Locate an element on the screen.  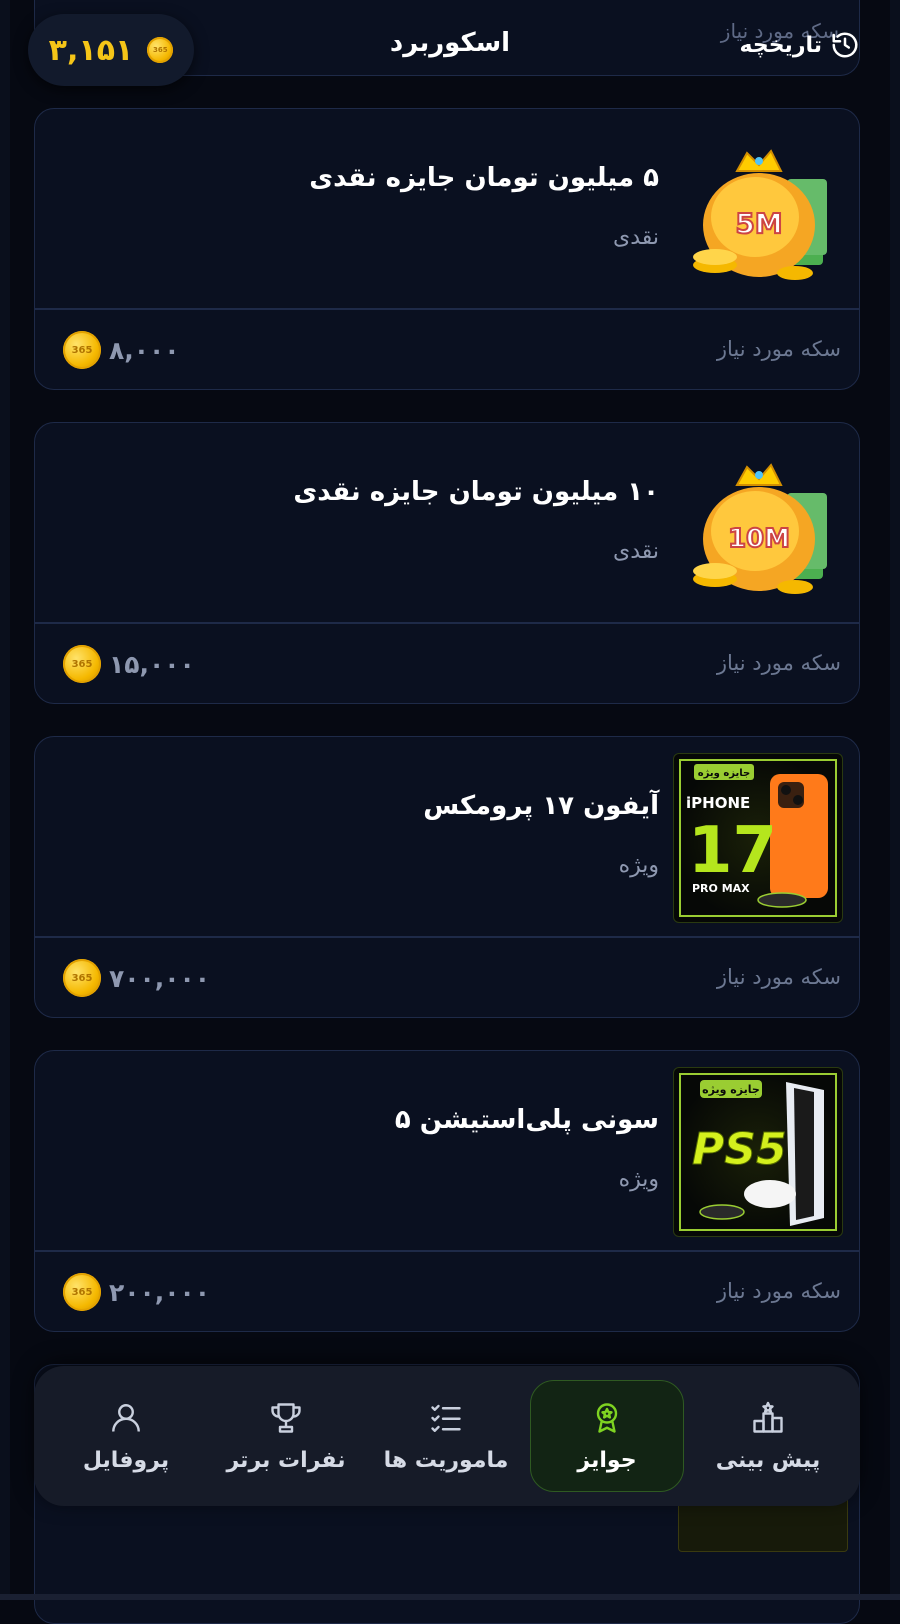
svg-text: PRO MAX is located at coordinates (721, 888).